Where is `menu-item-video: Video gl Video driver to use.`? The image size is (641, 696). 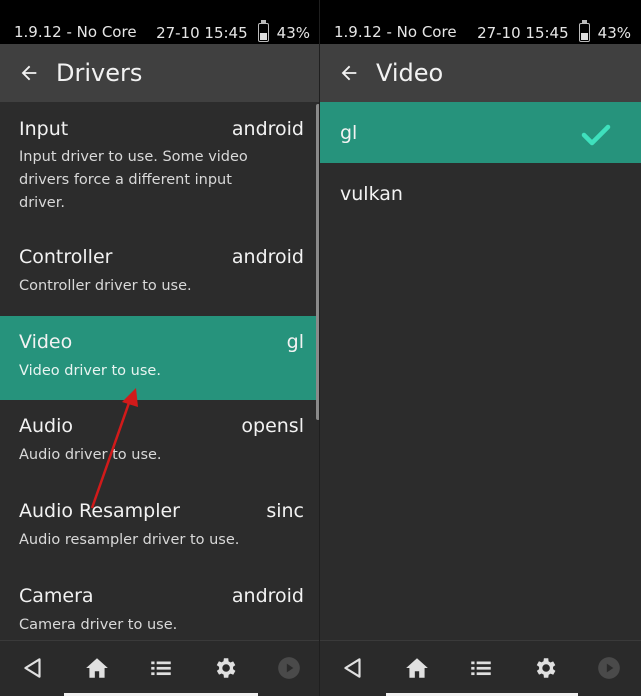
menu-item-video: Video gl Video driver to use. is located at coordinates (158, 358).